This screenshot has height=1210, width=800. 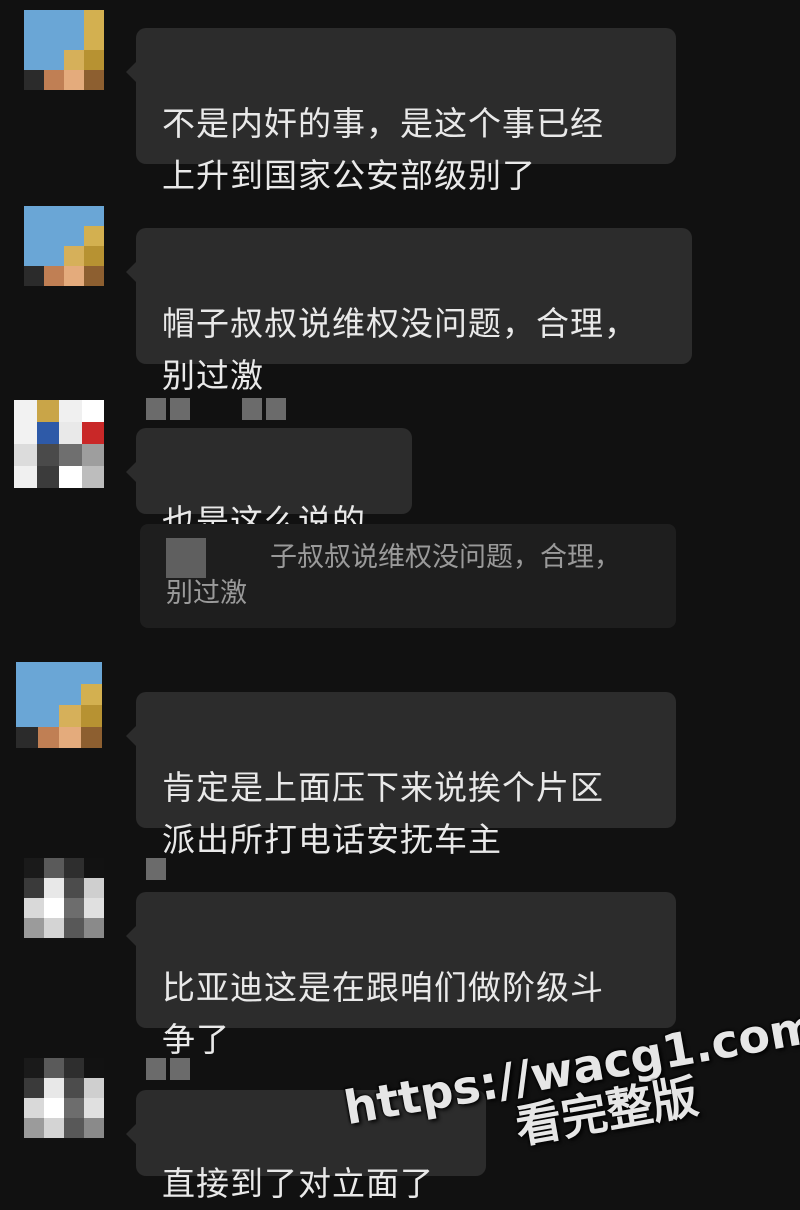 What do you see at coordinates (383, 813) in the screenshot?
I see `message-text: 肯定是上面压下来说挨个片区 派出所打电话安抚车主` at bounding box center [383, 813].